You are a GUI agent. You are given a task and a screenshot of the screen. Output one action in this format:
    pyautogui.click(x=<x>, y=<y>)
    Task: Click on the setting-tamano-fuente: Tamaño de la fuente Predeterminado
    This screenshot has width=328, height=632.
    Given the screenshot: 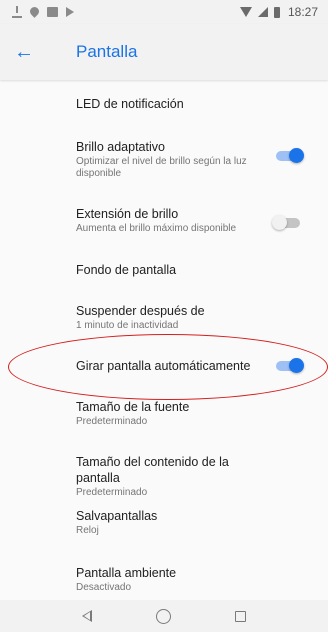 What is the action you would take?
    pyautogui.click(x=164, y=413)
    